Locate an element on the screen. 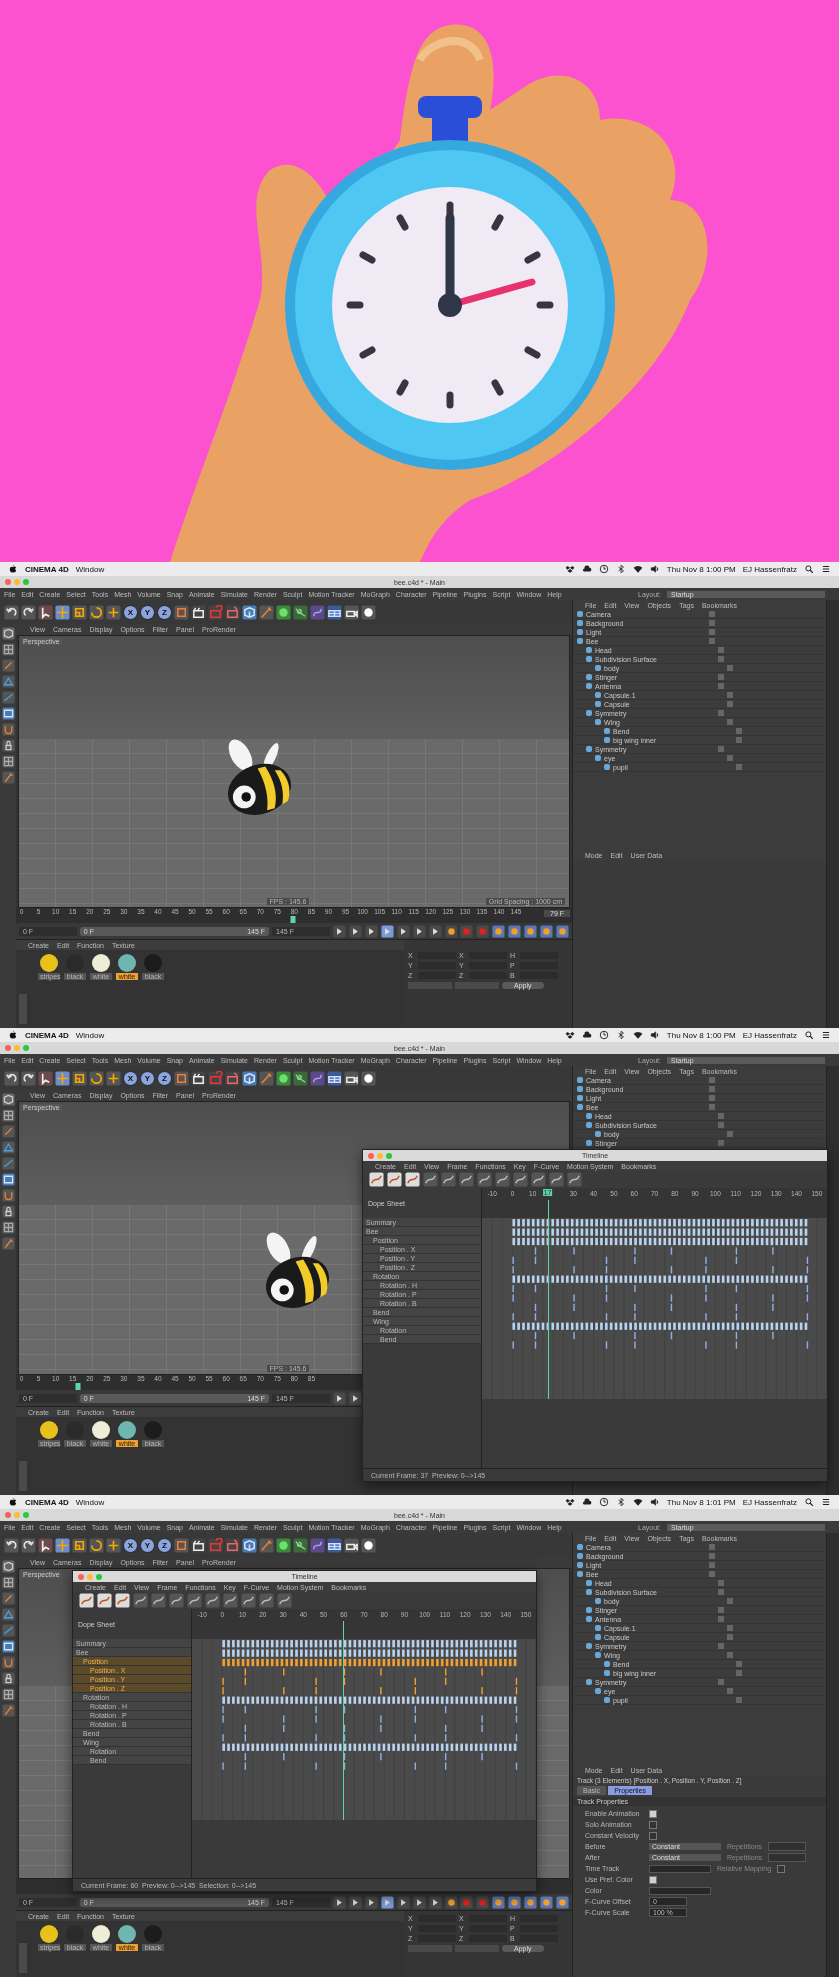 Image resolution: width=839 pixels, height=1977 pixels. vertex-icon is located at coordinates (8, 681).